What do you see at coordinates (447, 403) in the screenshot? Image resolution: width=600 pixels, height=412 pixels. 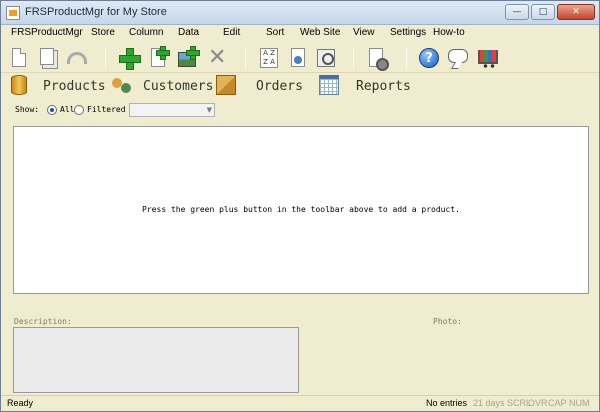 I see `status-entries: No entries` at bounding box center [447, 403].